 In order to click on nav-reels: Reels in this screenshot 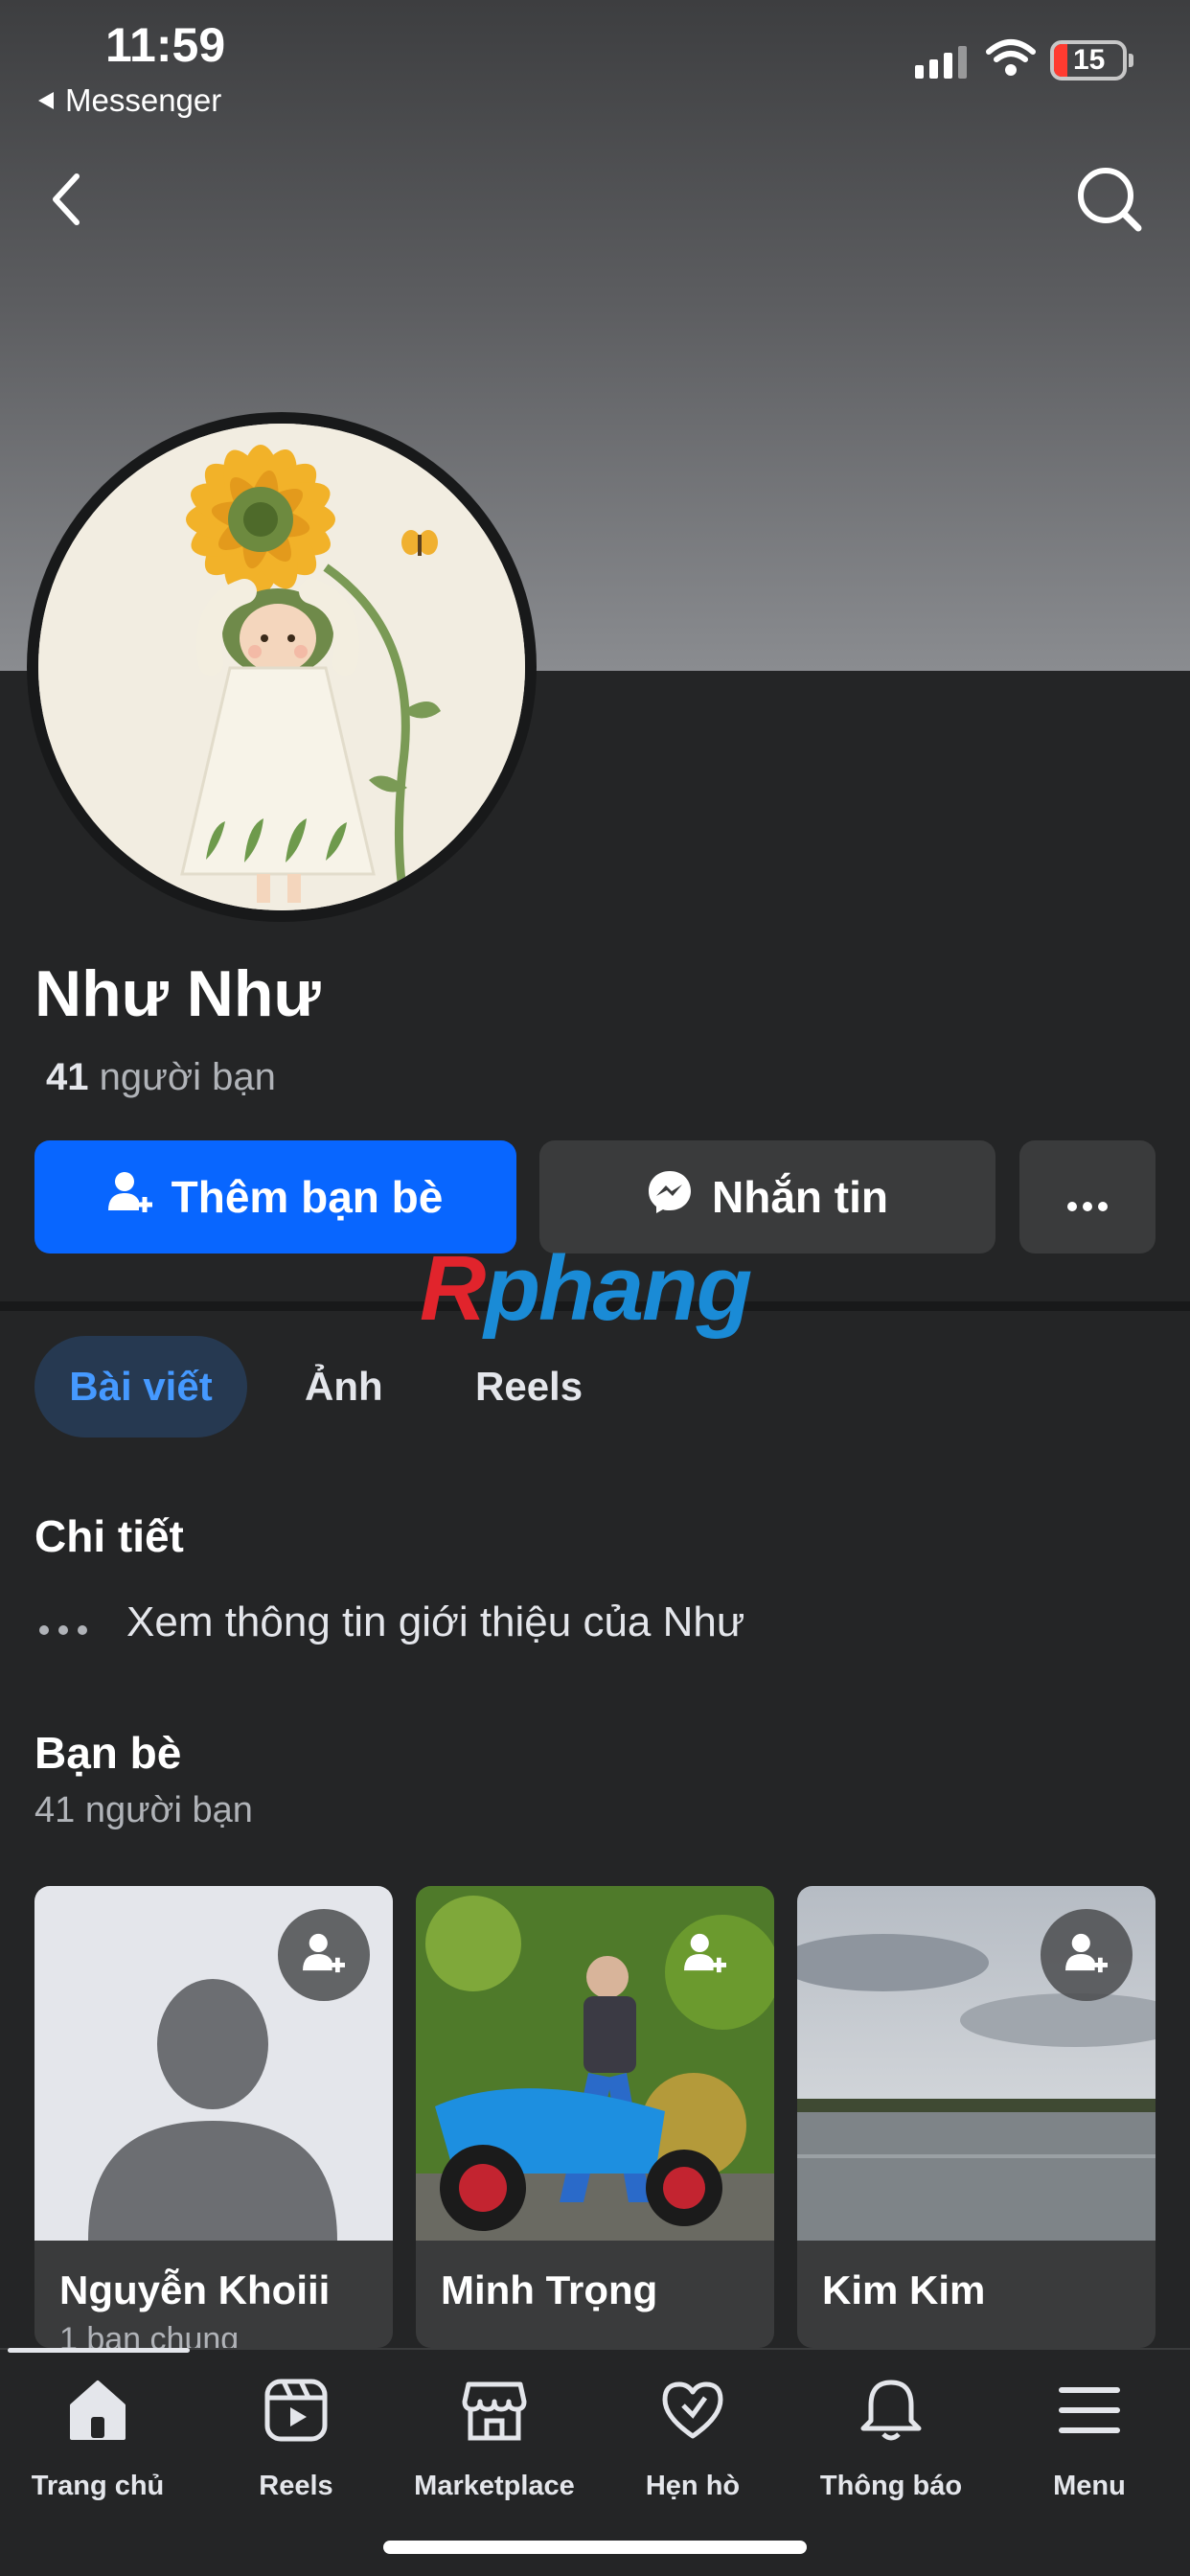, I will do `click(296, 2439)`.